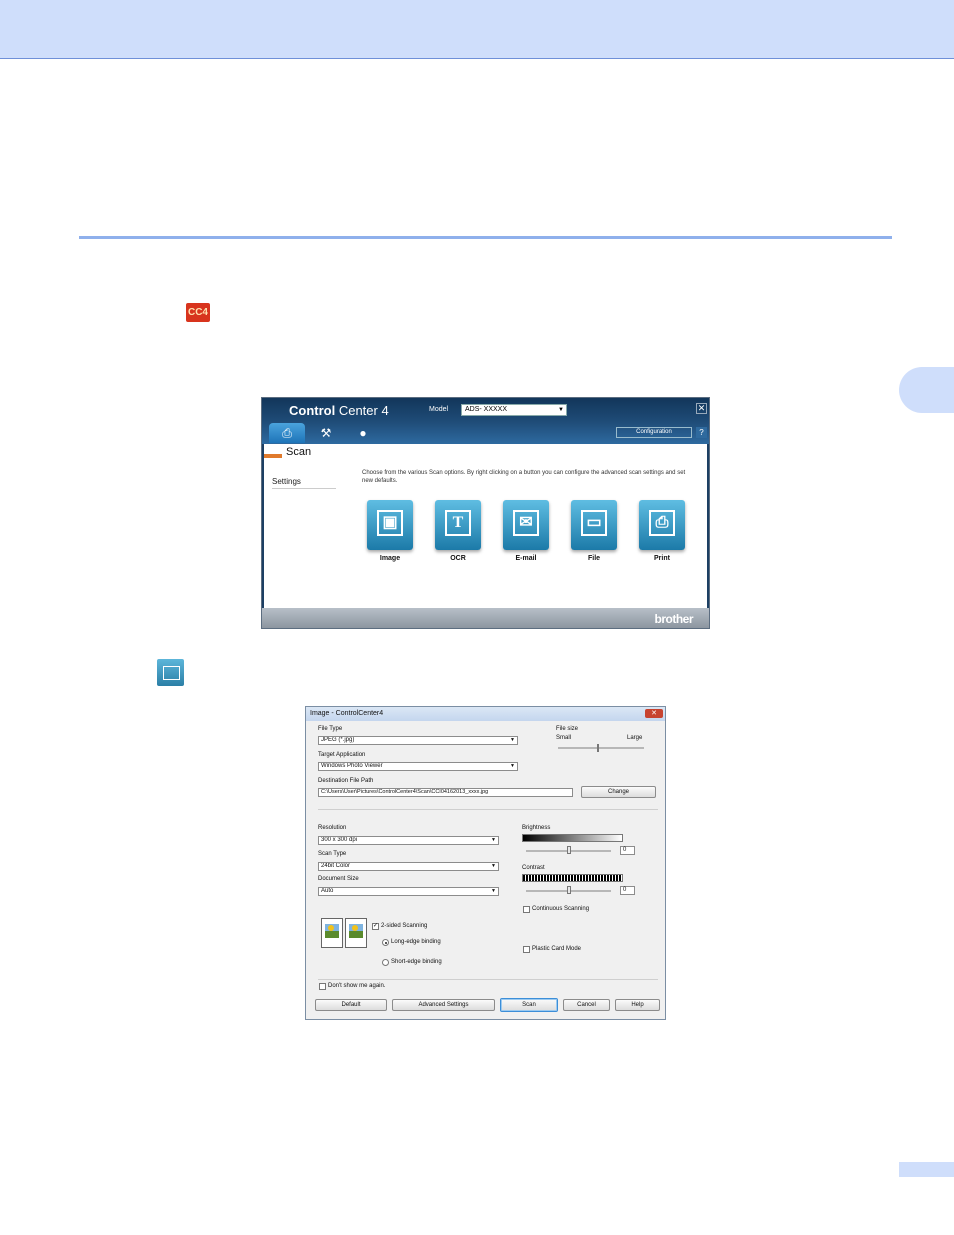 This screenshot has width=954, height=1235. I want to click on email-label: E-mail, so click(526, 558).